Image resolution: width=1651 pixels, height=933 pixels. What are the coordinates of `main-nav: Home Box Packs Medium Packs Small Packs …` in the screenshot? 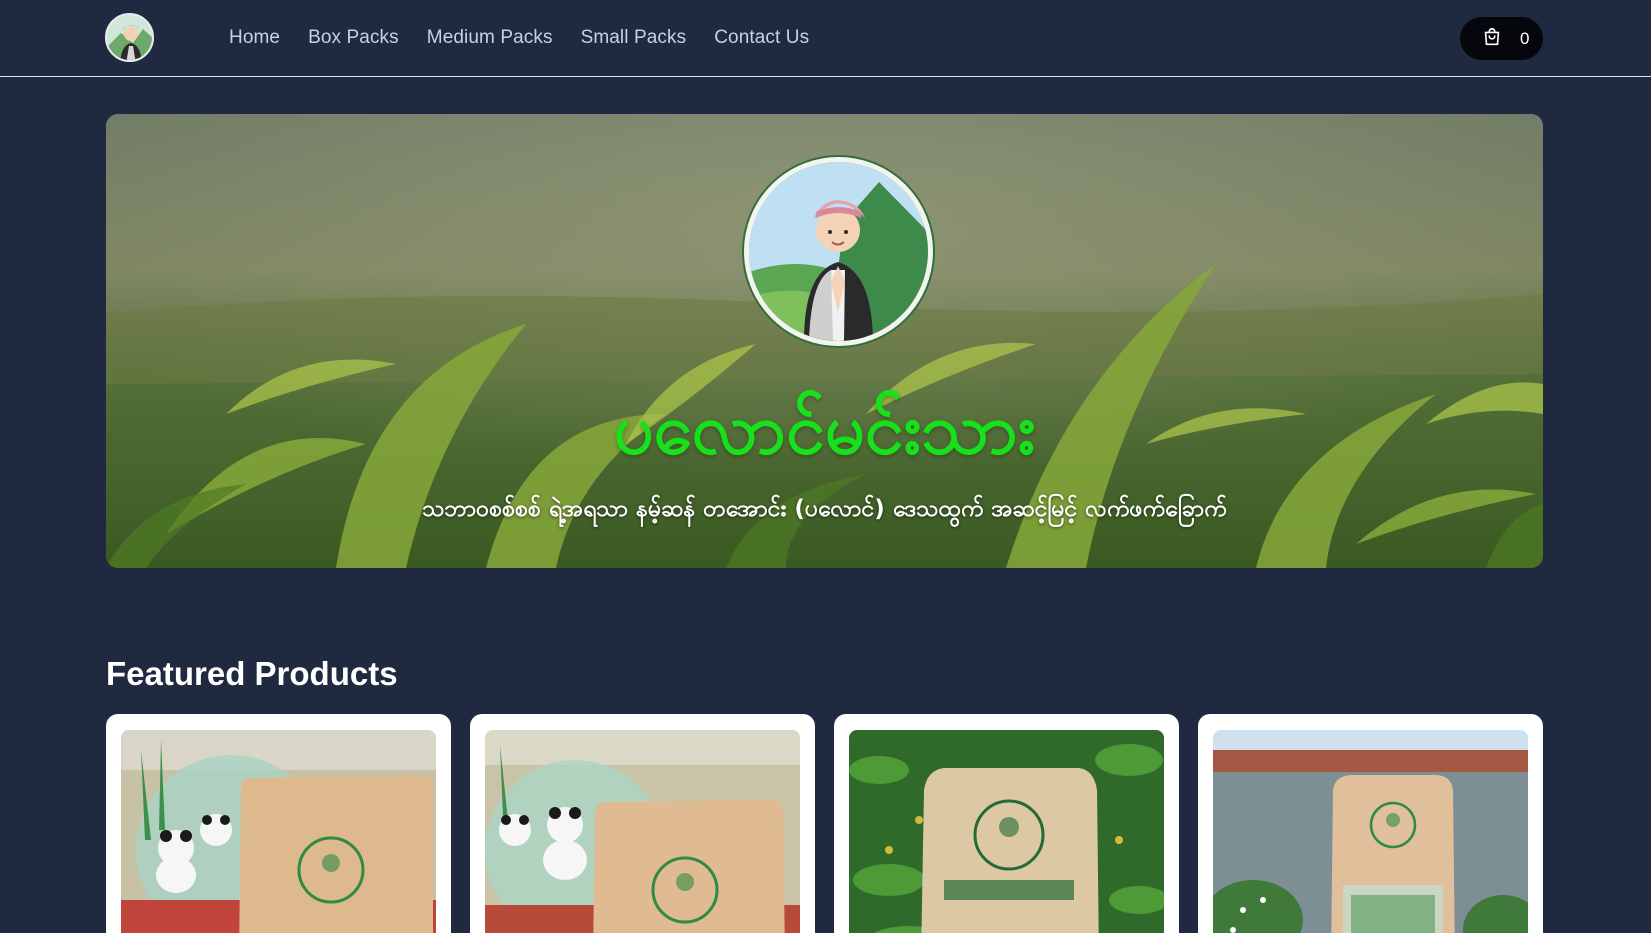 It's located at (533, 38).